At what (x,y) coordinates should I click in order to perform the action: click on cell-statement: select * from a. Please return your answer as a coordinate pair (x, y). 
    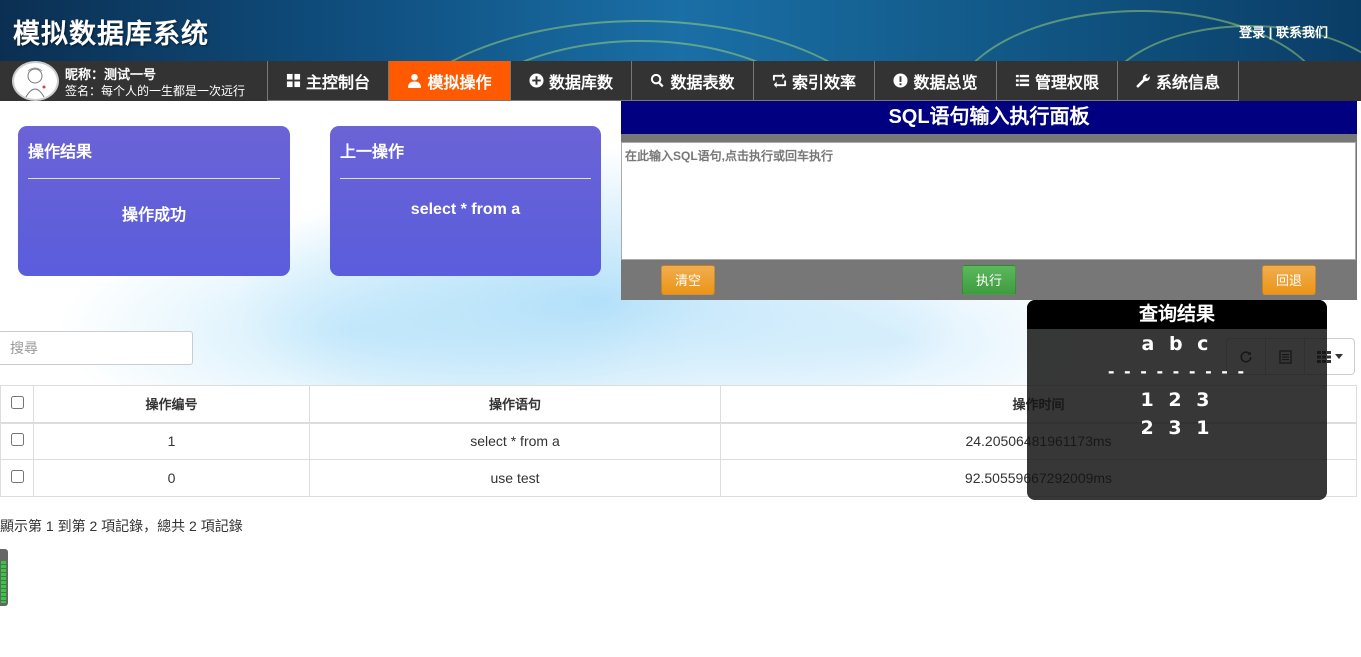
    Looking at the image, I should click on (515, 441).